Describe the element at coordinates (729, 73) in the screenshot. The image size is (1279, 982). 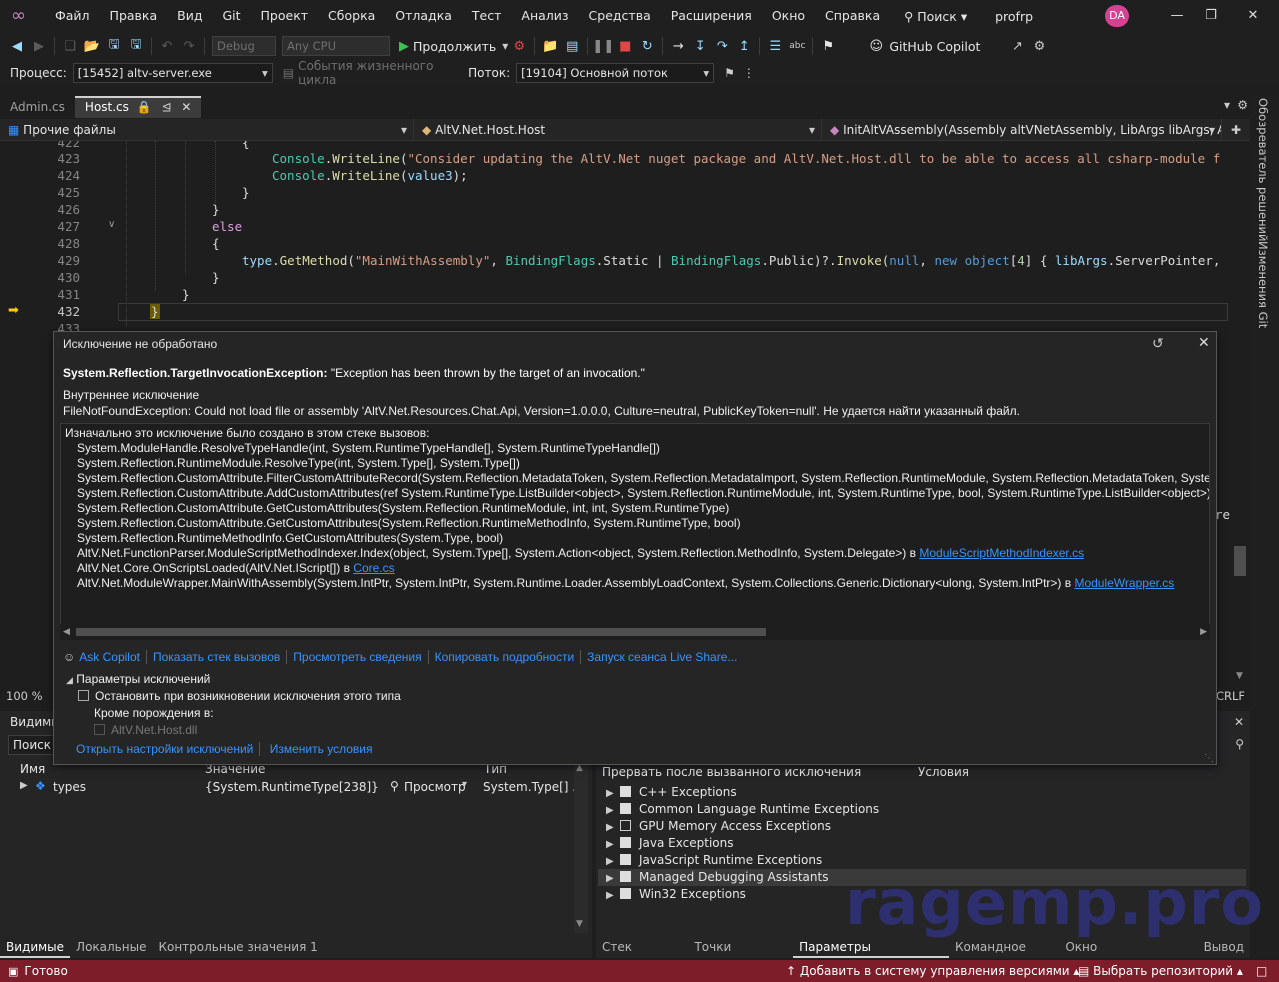
I see `flag-icon: ⚑` at that location.